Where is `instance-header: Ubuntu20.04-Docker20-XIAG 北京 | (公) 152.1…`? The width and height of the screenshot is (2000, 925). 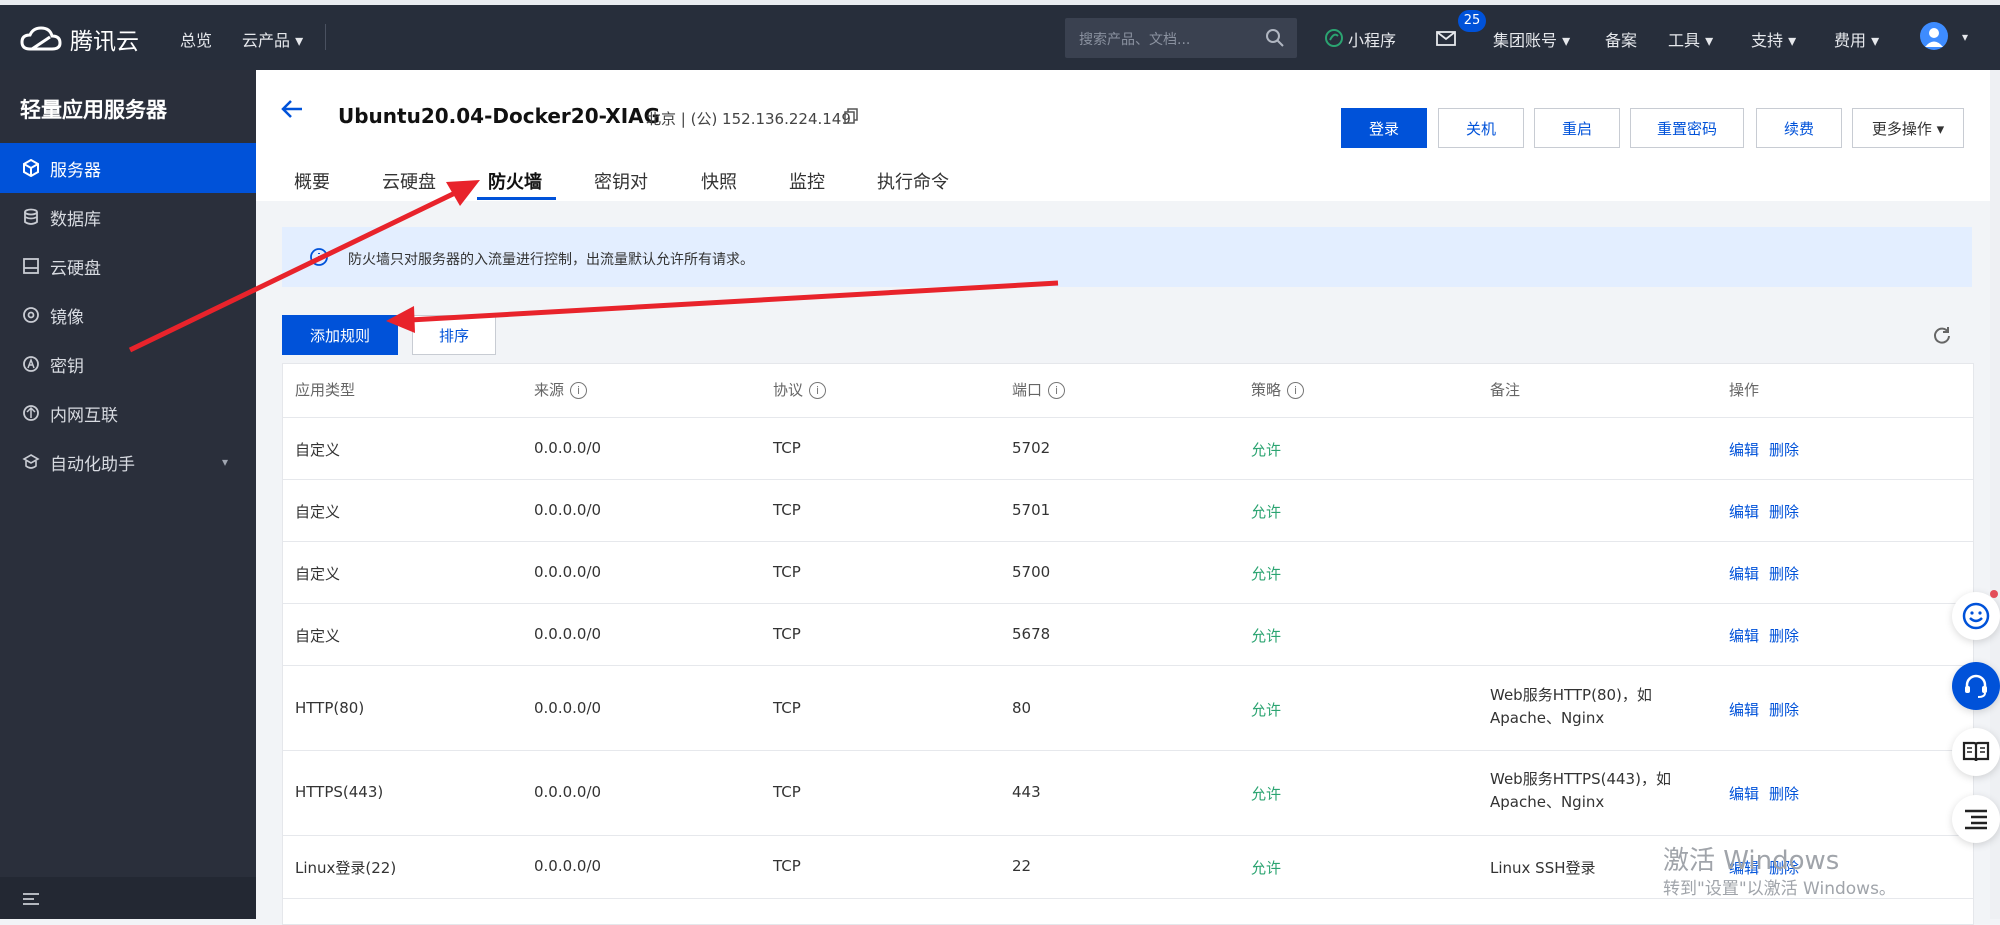
instance-header: Ubuntu20.04-Docker20-XIAG 北京 | (公) 152.1… is located at coordinates (1128, 135).